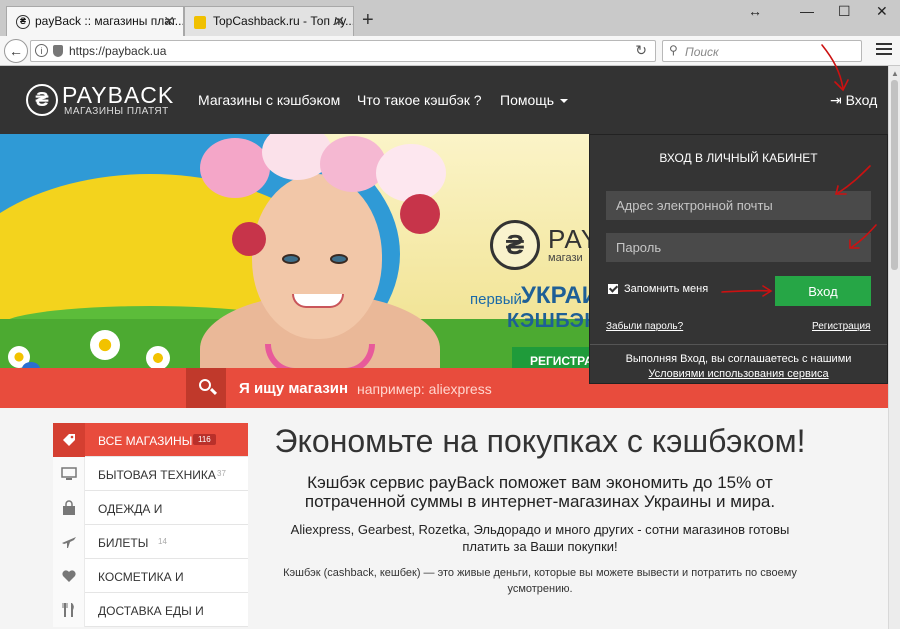 This screenshot has height=629, width=900. What do you see at coordinates (157, 475) in the screenshot?
I see `category-label: БЫТОВАЯ ТЕХНИКА` at bounding box center [157, 475].